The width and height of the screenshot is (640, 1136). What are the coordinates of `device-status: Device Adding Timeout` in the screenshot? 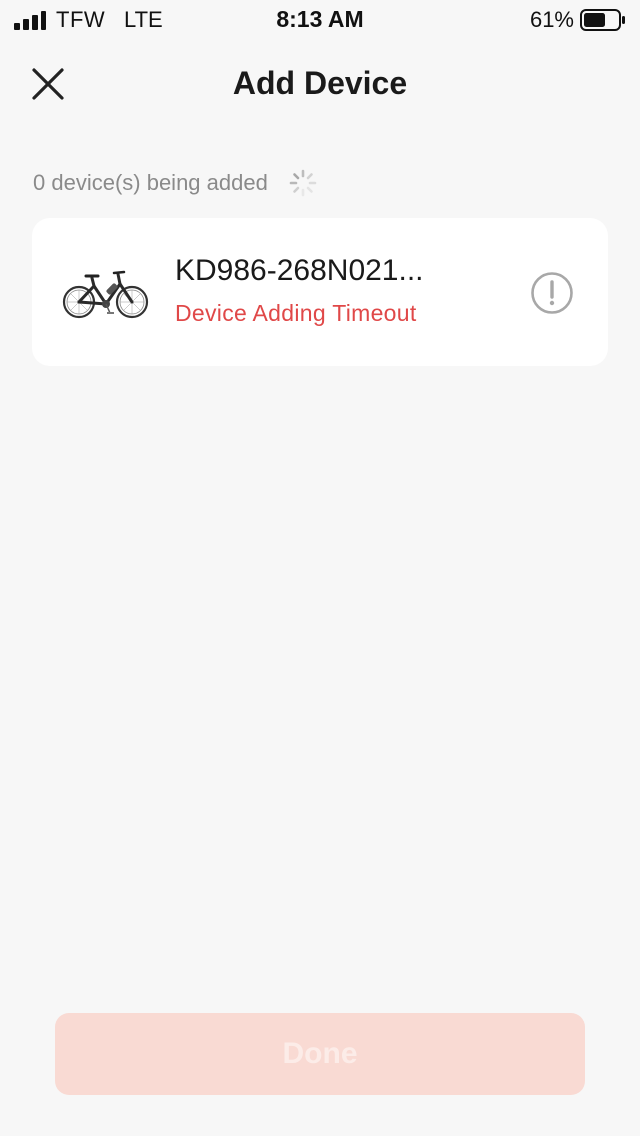 It's located at (296, 313).